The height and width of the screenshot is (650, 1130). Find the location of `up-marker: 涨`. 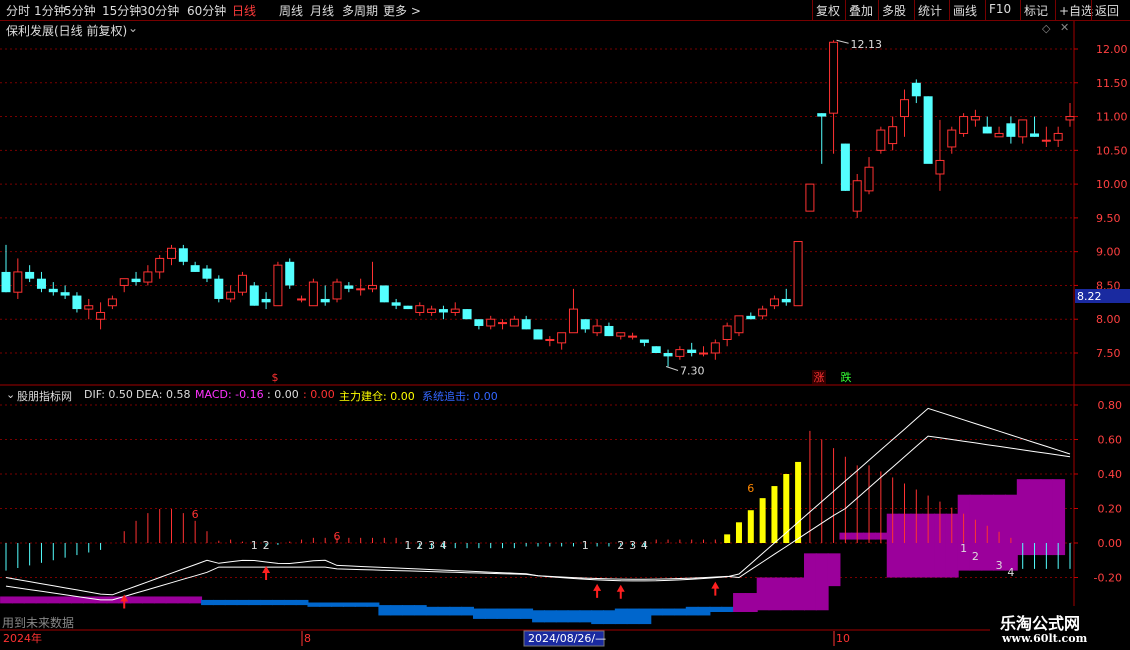

up-marker: 涨 is located at coordinates (819, 377).